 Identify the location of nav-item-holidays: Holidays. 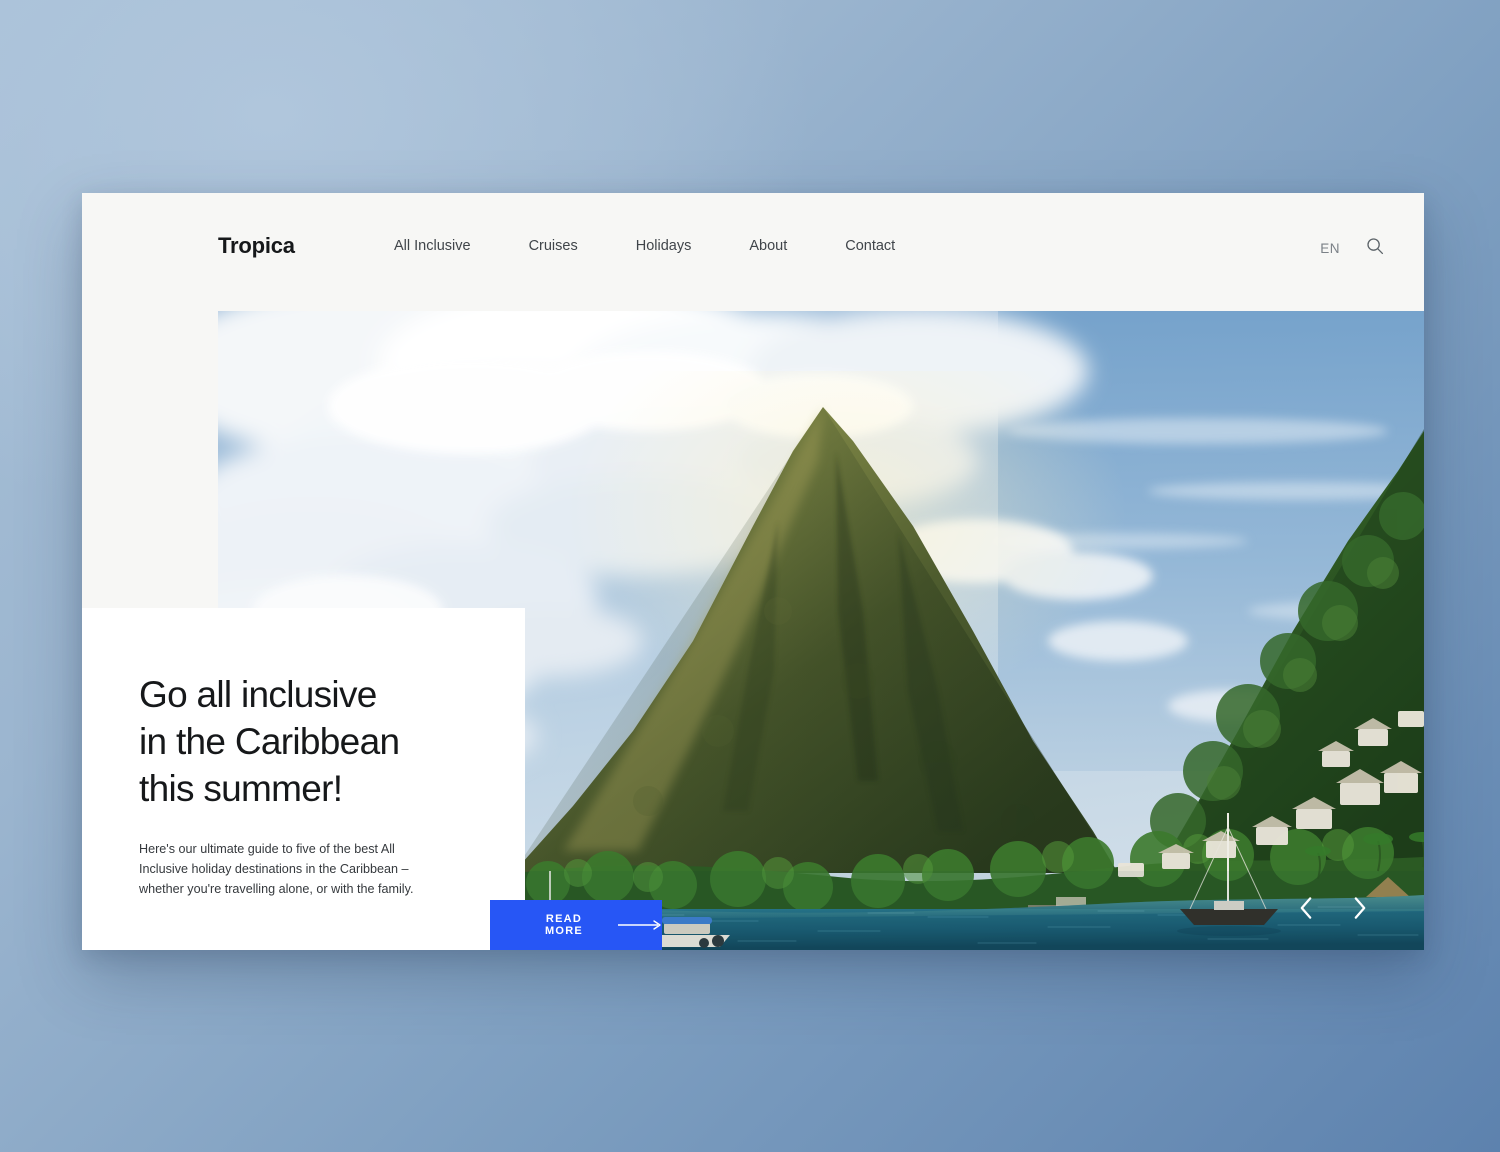
(664, 246).